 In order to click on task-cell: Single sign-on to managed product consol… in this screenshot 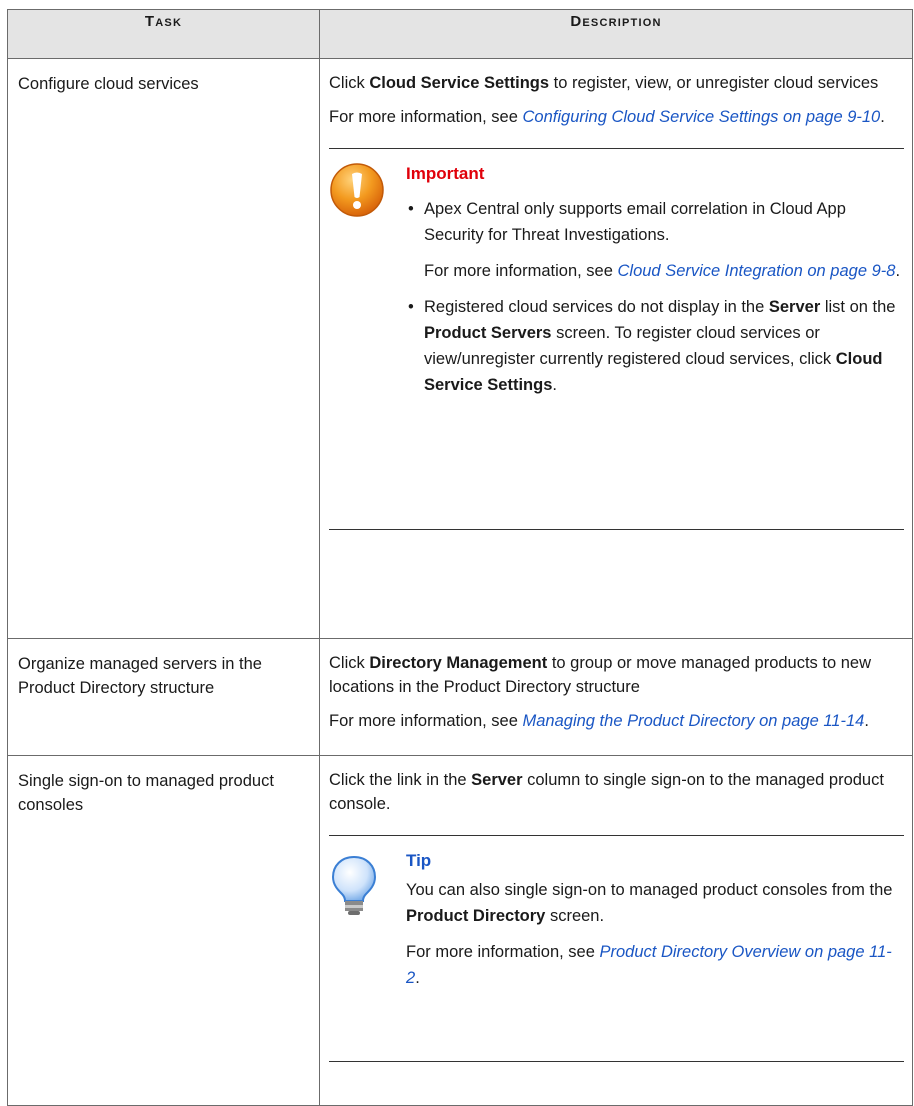, I will do `click(163, 930)`.